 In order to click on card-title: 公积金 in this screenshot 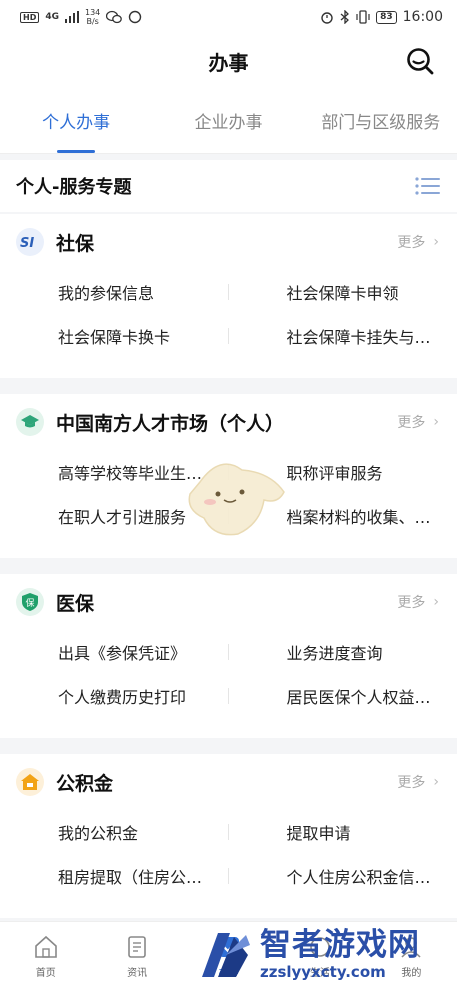, I will do `click(85, 783)`.